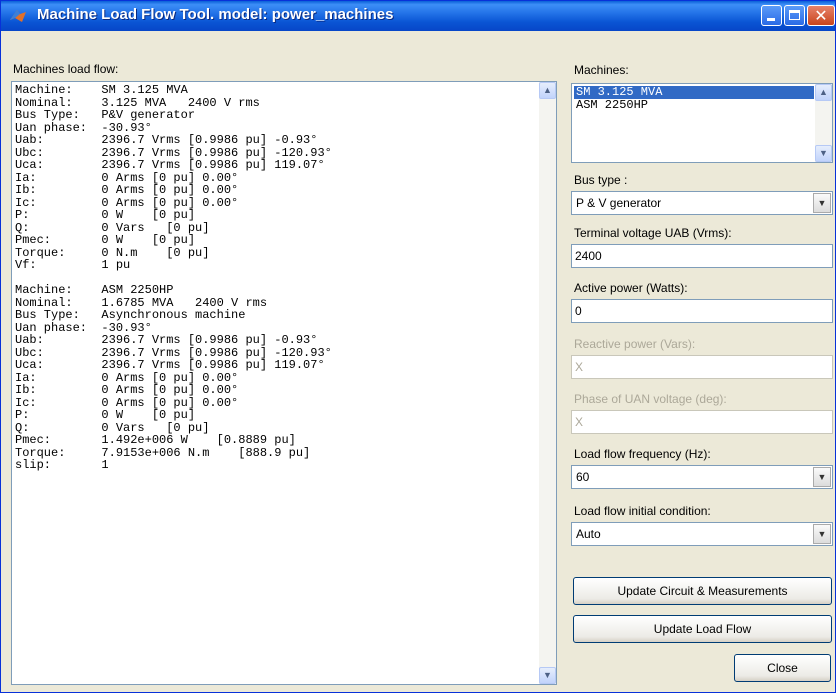 This screenshot has width=836, height=693. I want to click on bus-type-dropdown: P & V generator ▼, so click(702, 203).